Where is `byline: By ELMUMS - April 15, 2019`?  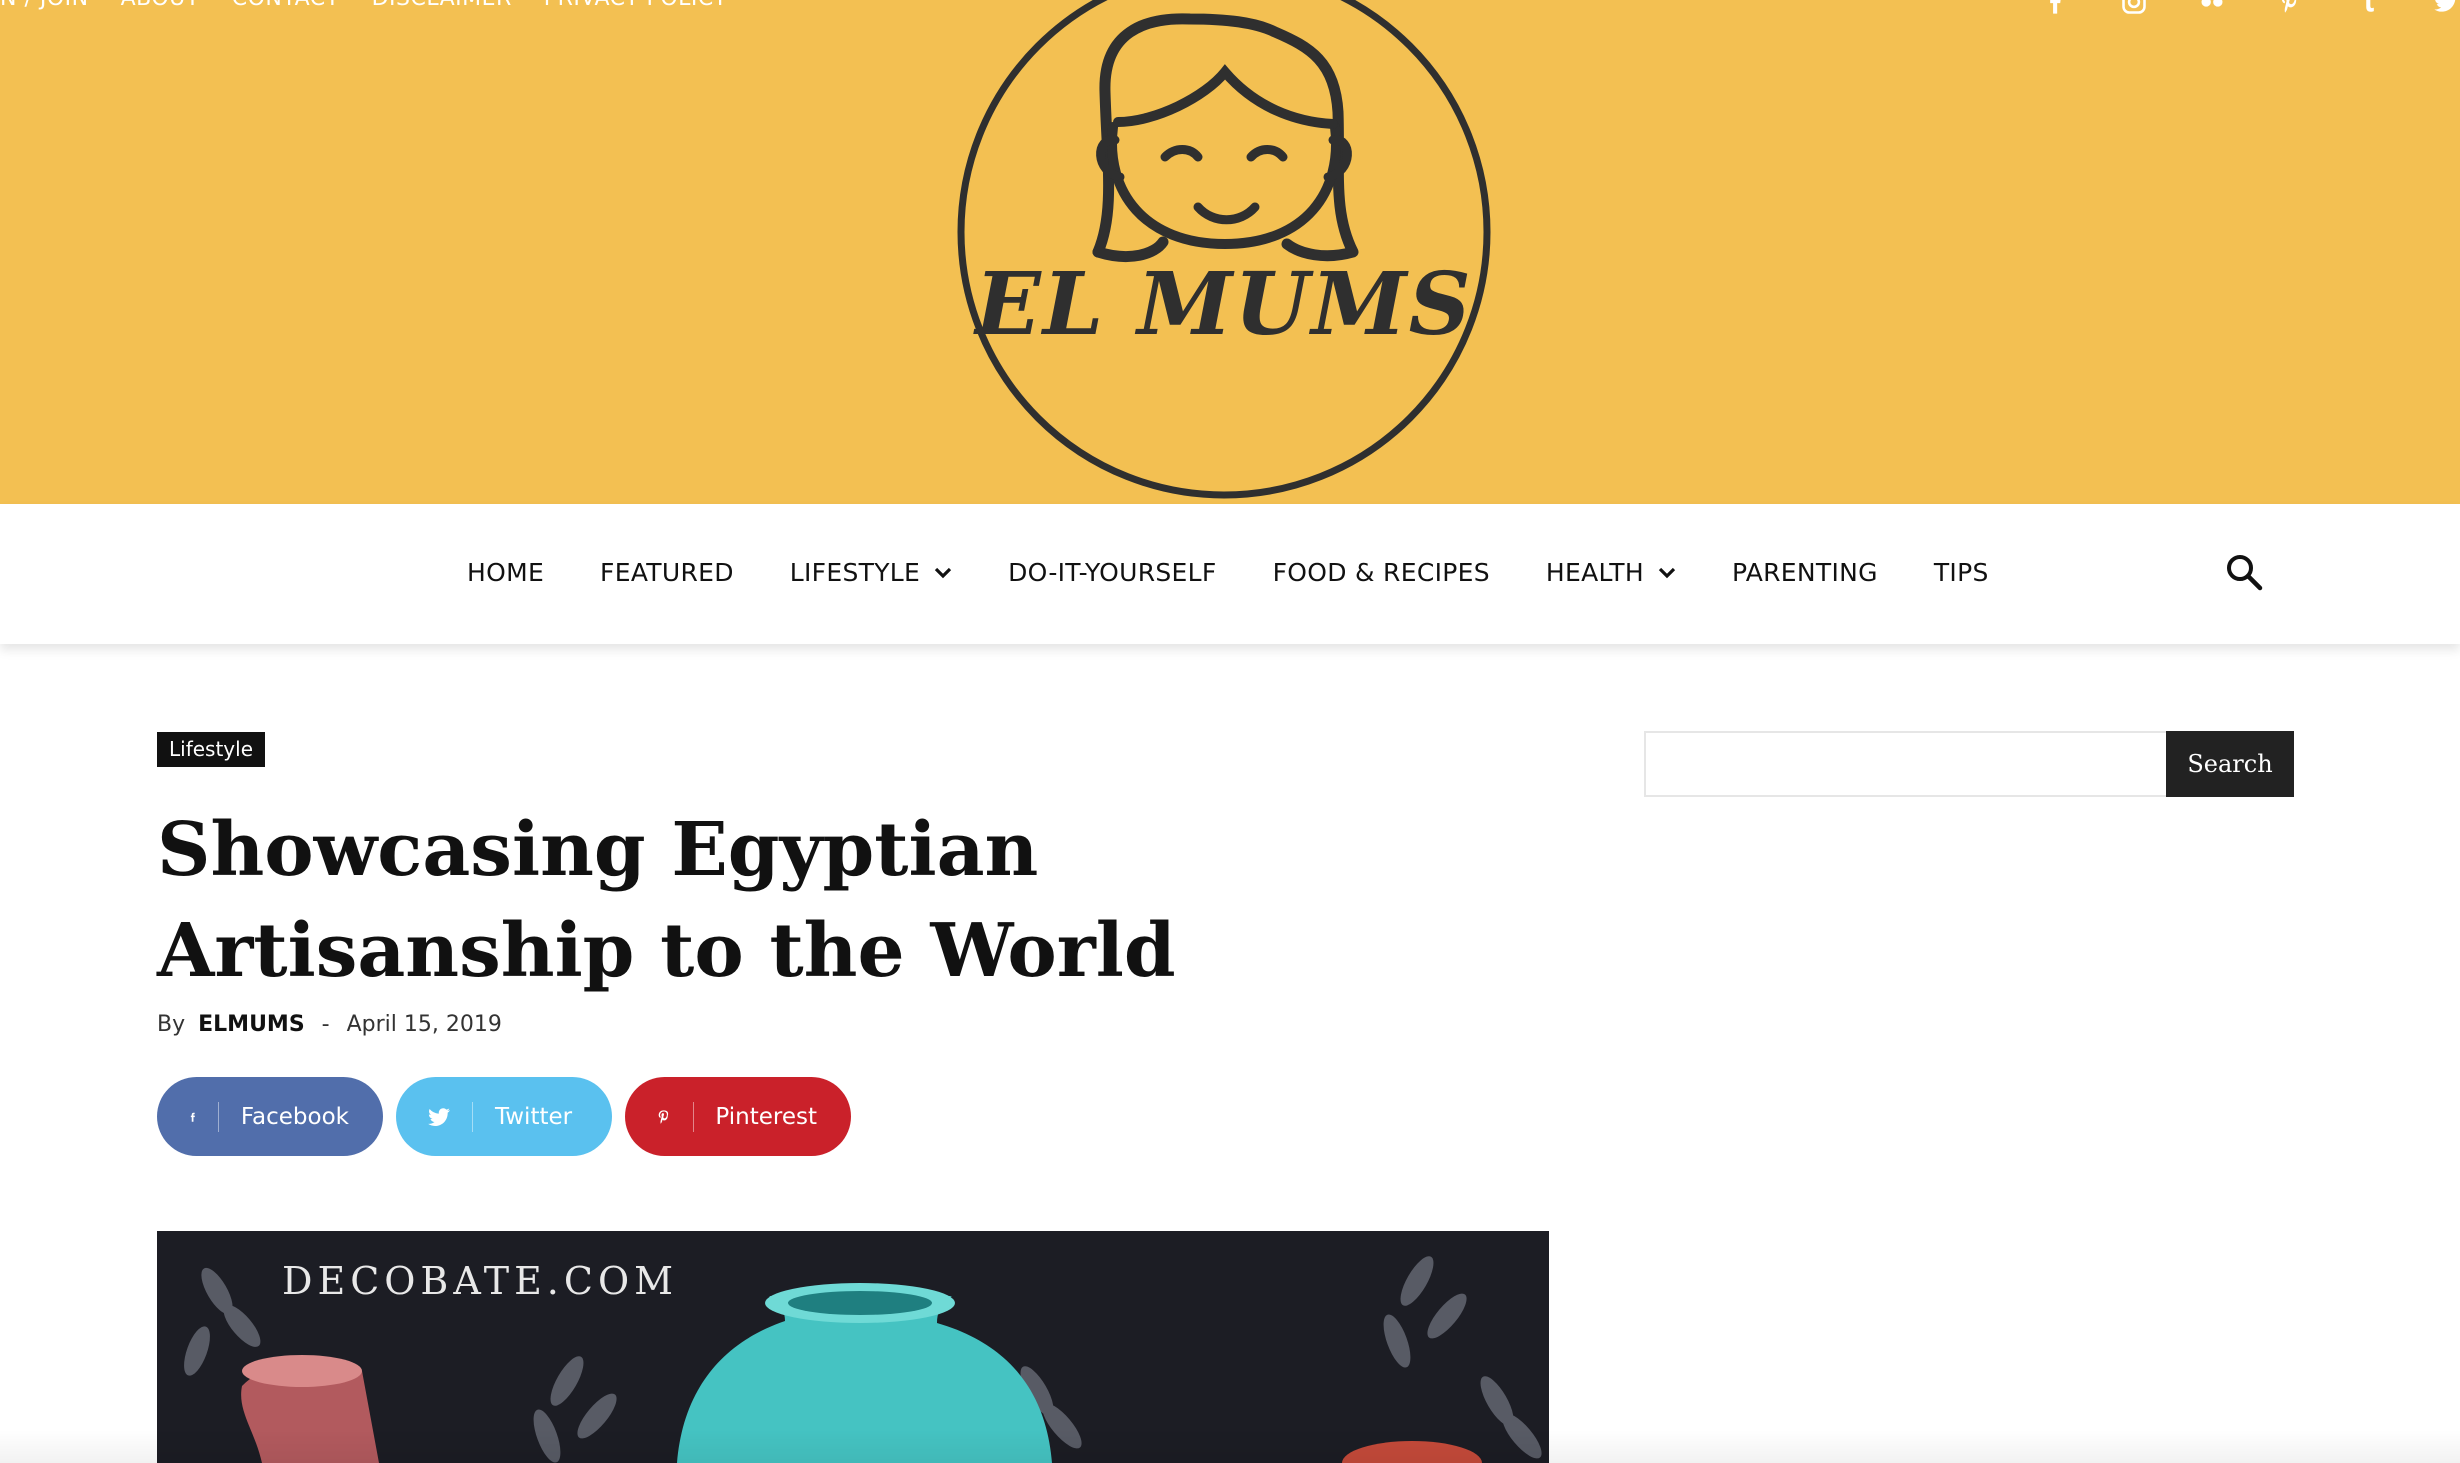 byline: By ELMUMS - April 15, 2019 is located at coordinates (329, 1024).